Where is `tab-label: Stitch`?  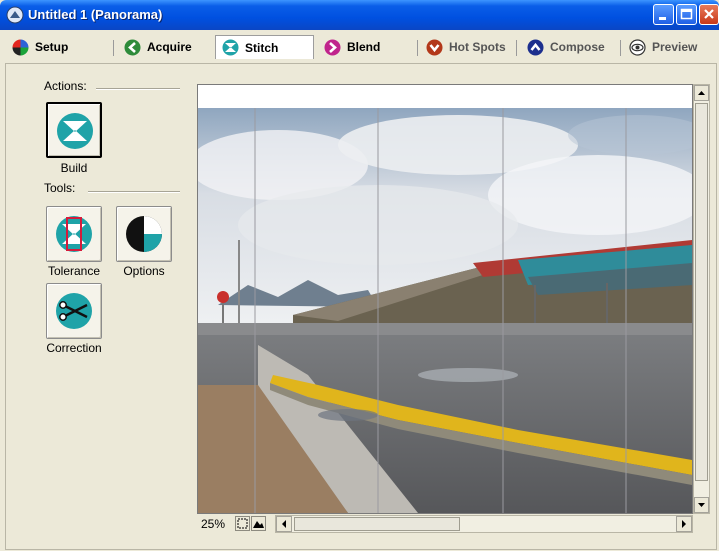
tab-label: Stitch is located at coordinates (262, 47).